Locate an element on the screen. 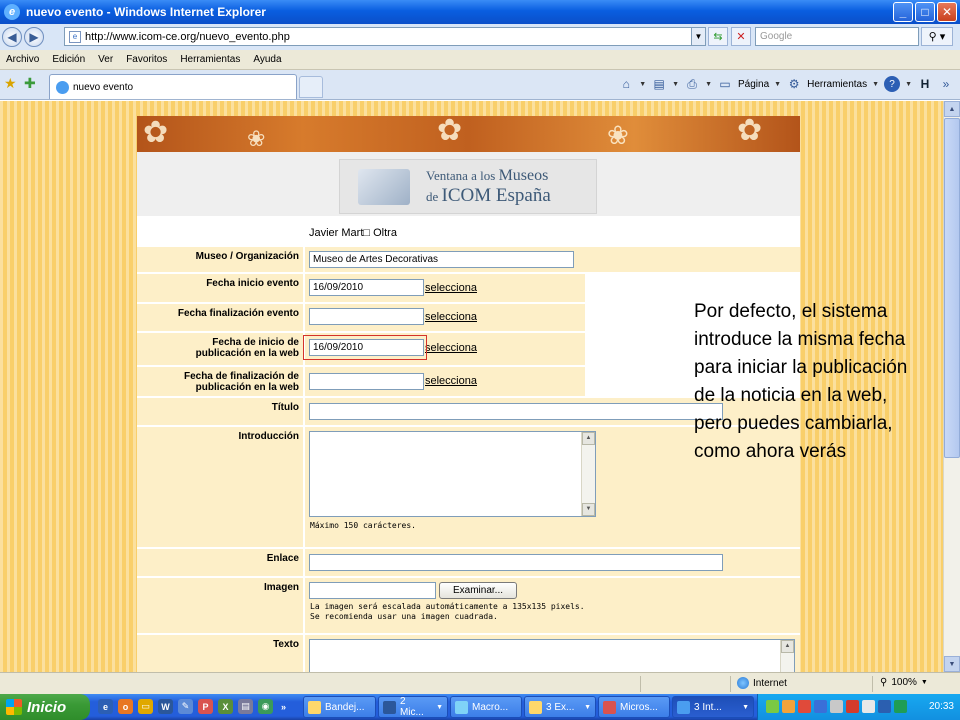 The height and width of the screenshot is (720, 960). logo-text-d: ICOM España is located at coordinates (496, 195).